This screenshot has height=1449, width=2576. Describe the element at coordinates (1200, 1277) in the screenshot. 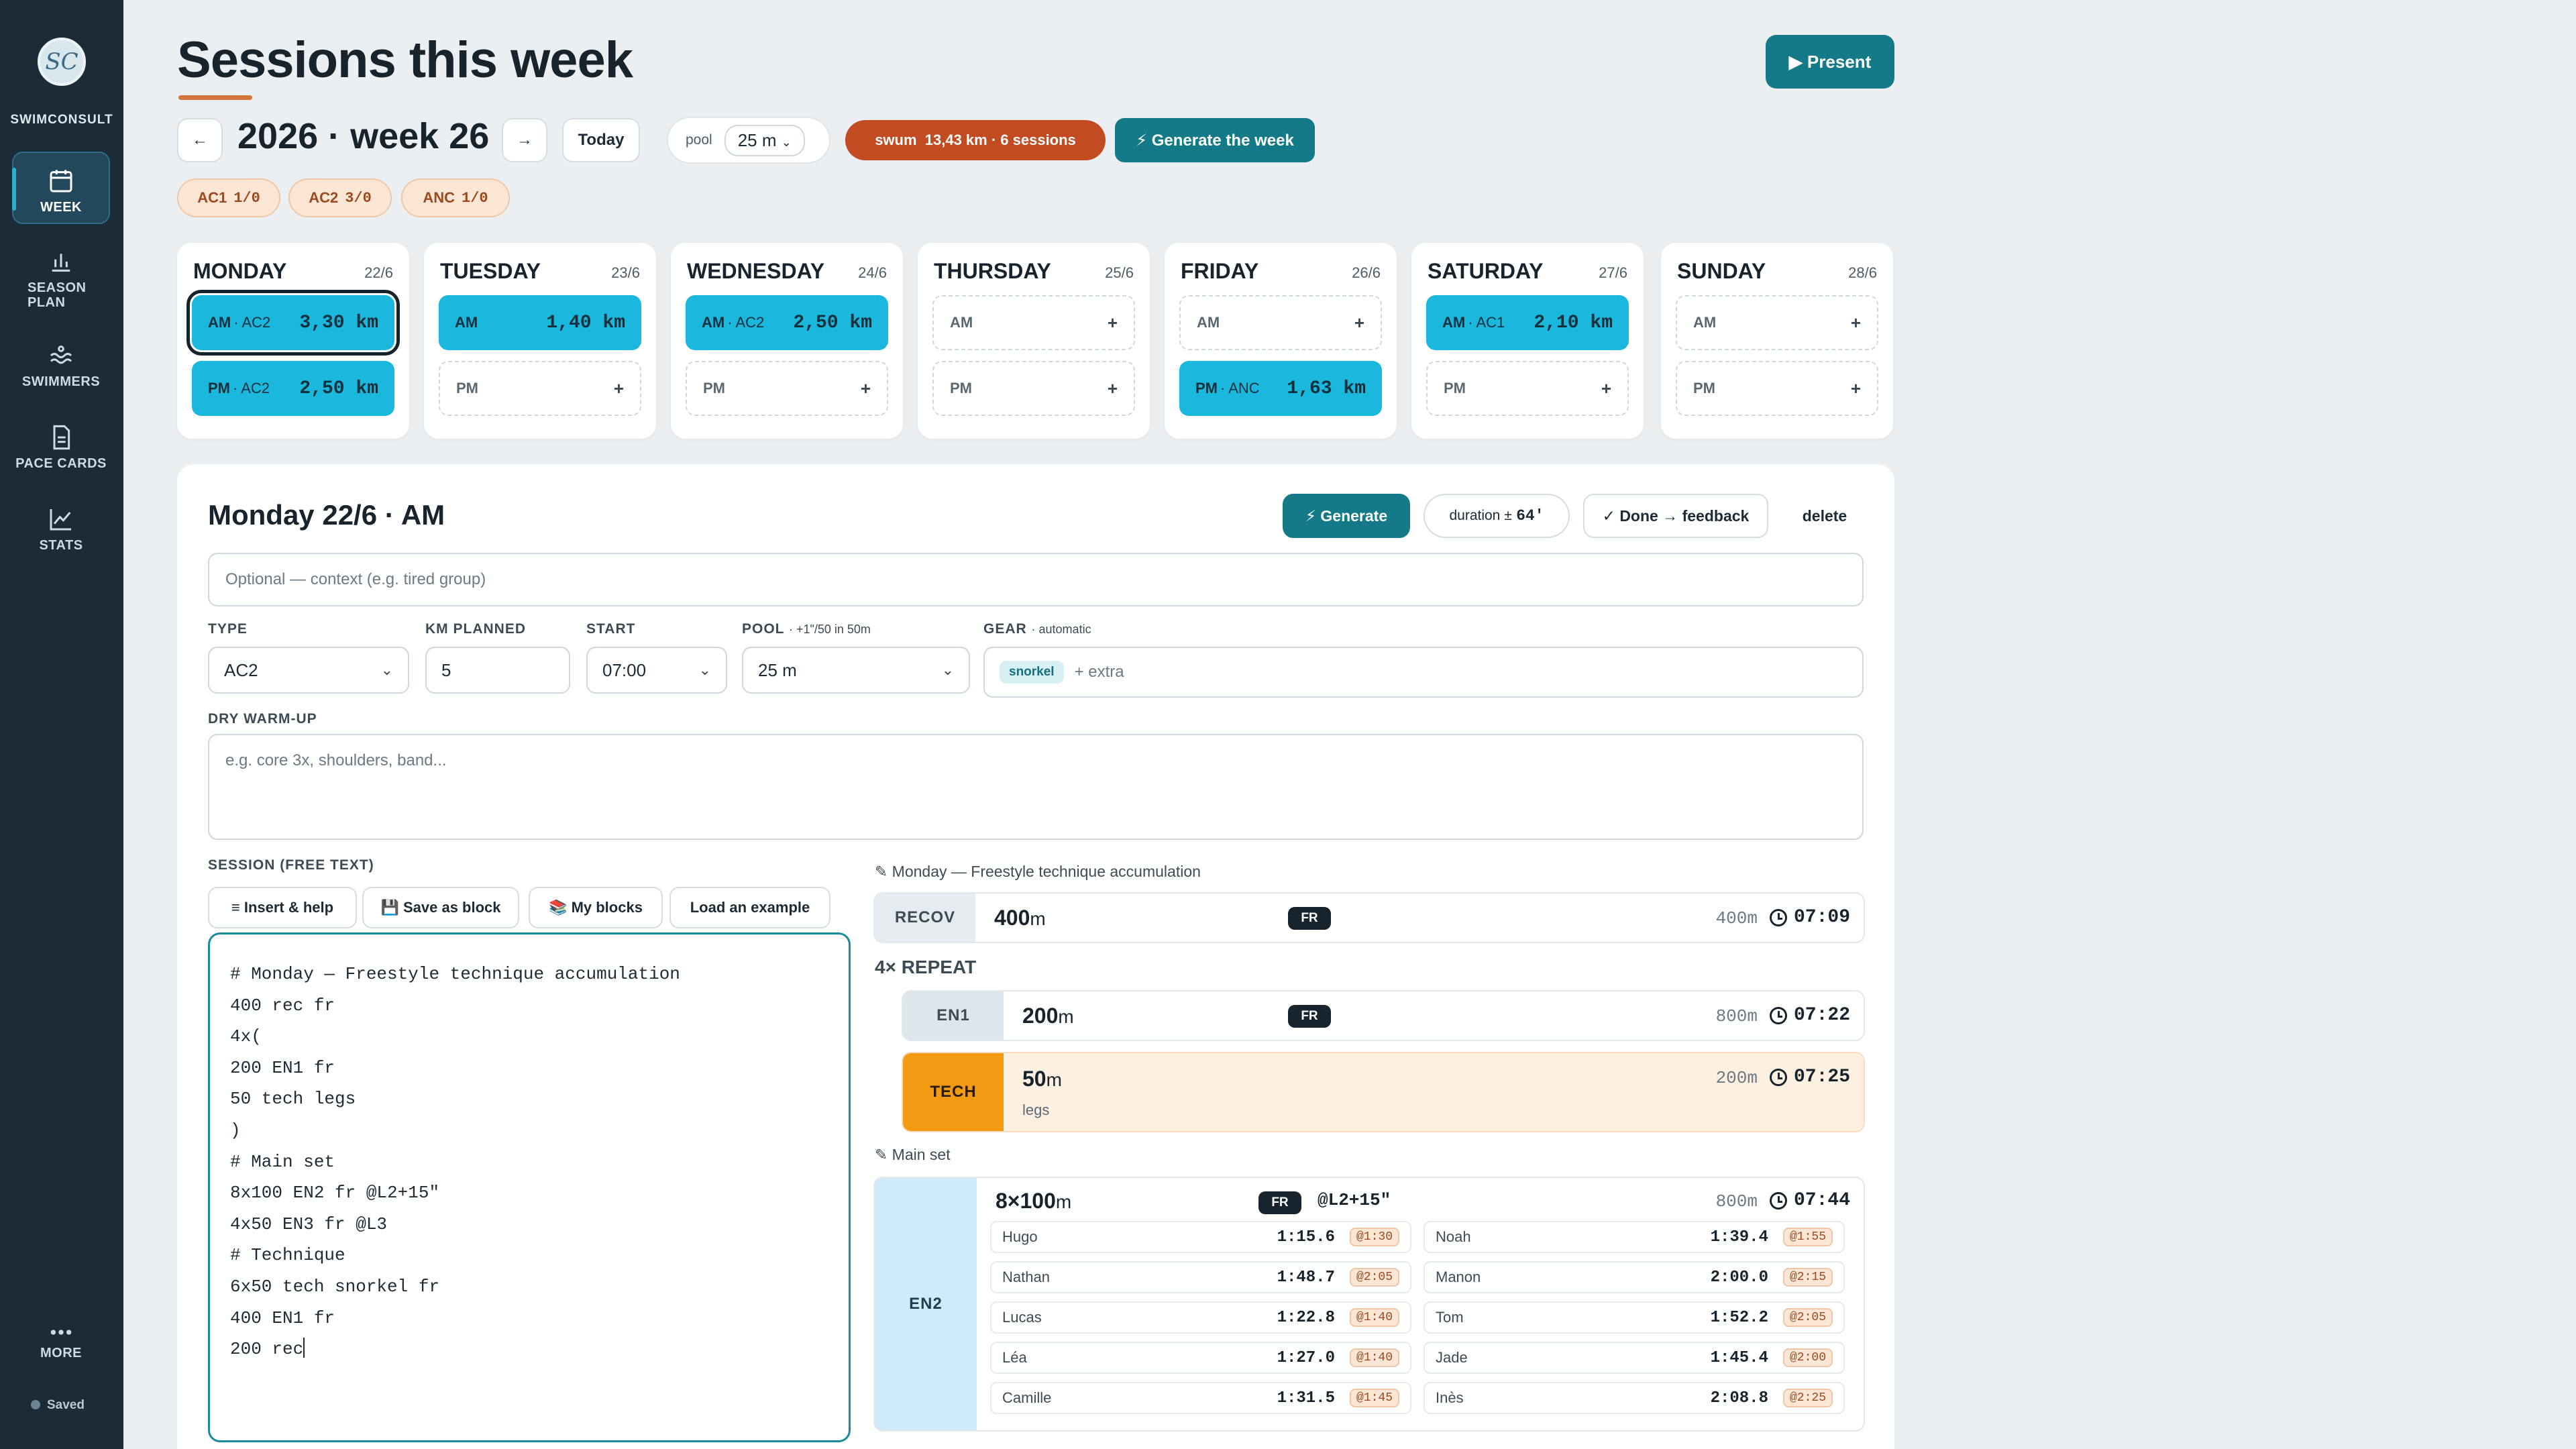

I see `pace-row: Nathan 1:48.7 @2:05` at that location.